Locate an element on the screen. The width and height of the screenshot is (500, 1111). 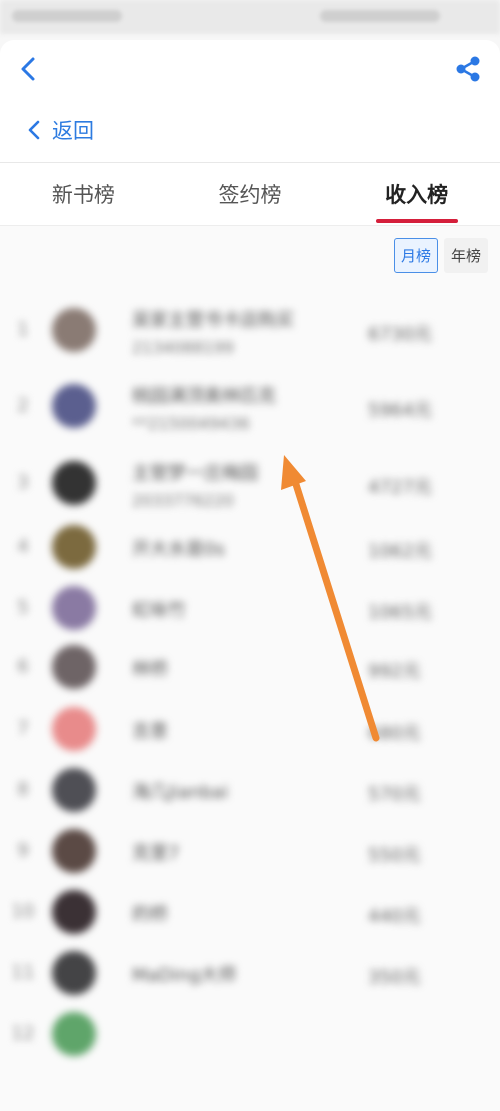
rank-number: 1 is located at coordinates (23, 329).